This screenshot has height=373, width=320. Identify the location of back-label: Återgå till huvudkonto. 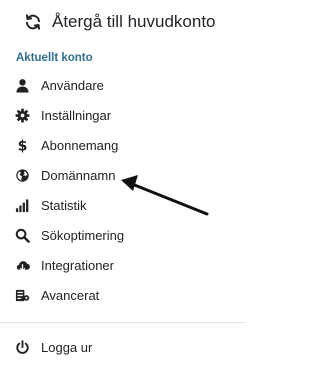
(134, 21).